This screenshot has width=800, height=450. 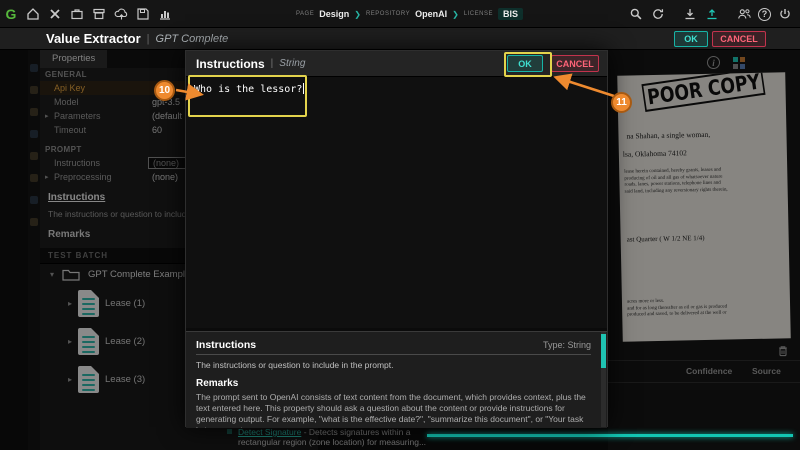 I want to click on ok-button: OK, so click(x=691, y=39).